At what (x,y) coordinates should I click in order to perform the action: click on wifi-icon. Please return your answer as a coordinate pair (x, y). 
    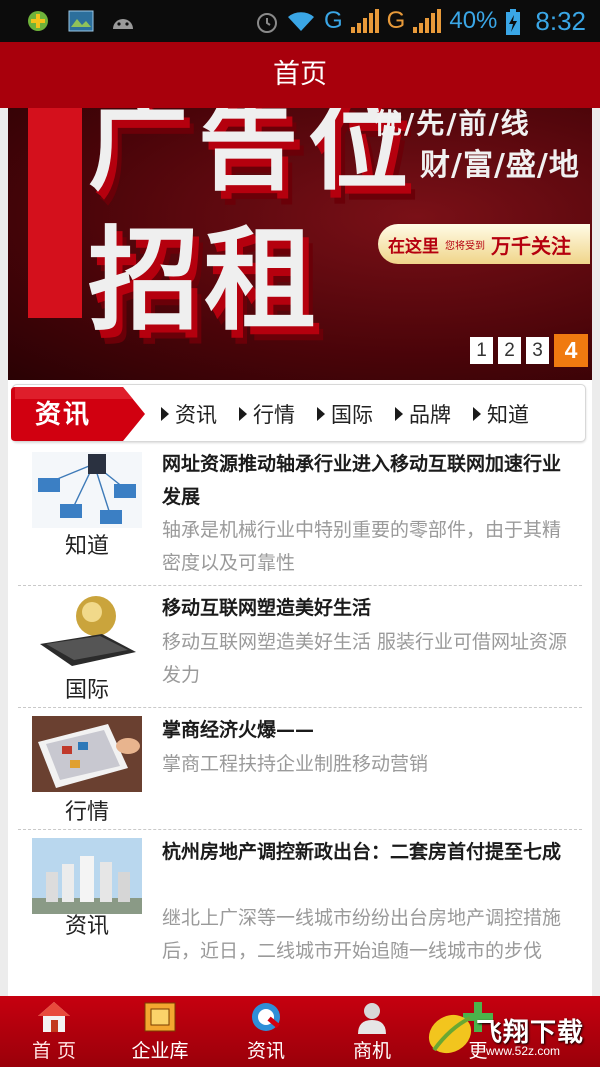
    Looking at the image, I should click on (301, 21).